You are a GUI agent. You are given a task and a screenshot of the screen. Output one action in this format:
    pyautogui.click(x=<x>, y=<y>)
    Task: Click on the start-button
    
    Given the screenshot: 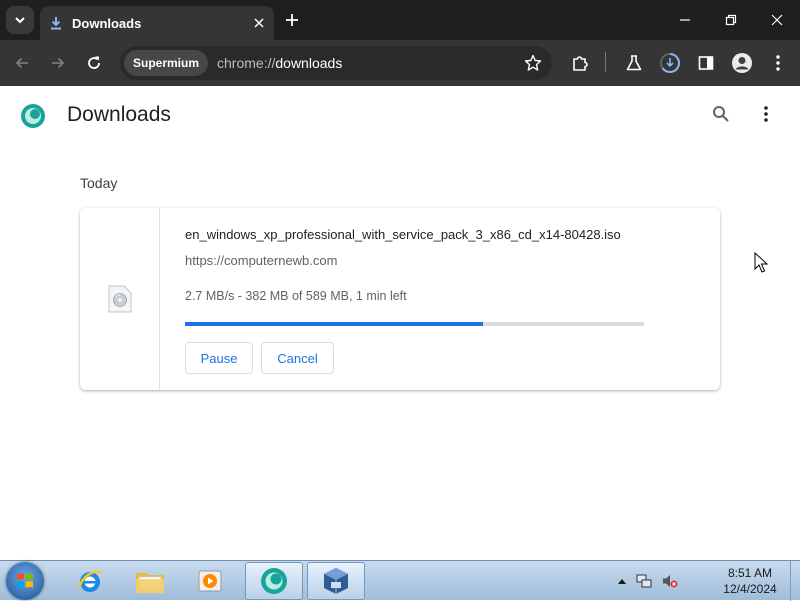 What is the action you would take?
    pyautogui.click(x=25, y=581)
    